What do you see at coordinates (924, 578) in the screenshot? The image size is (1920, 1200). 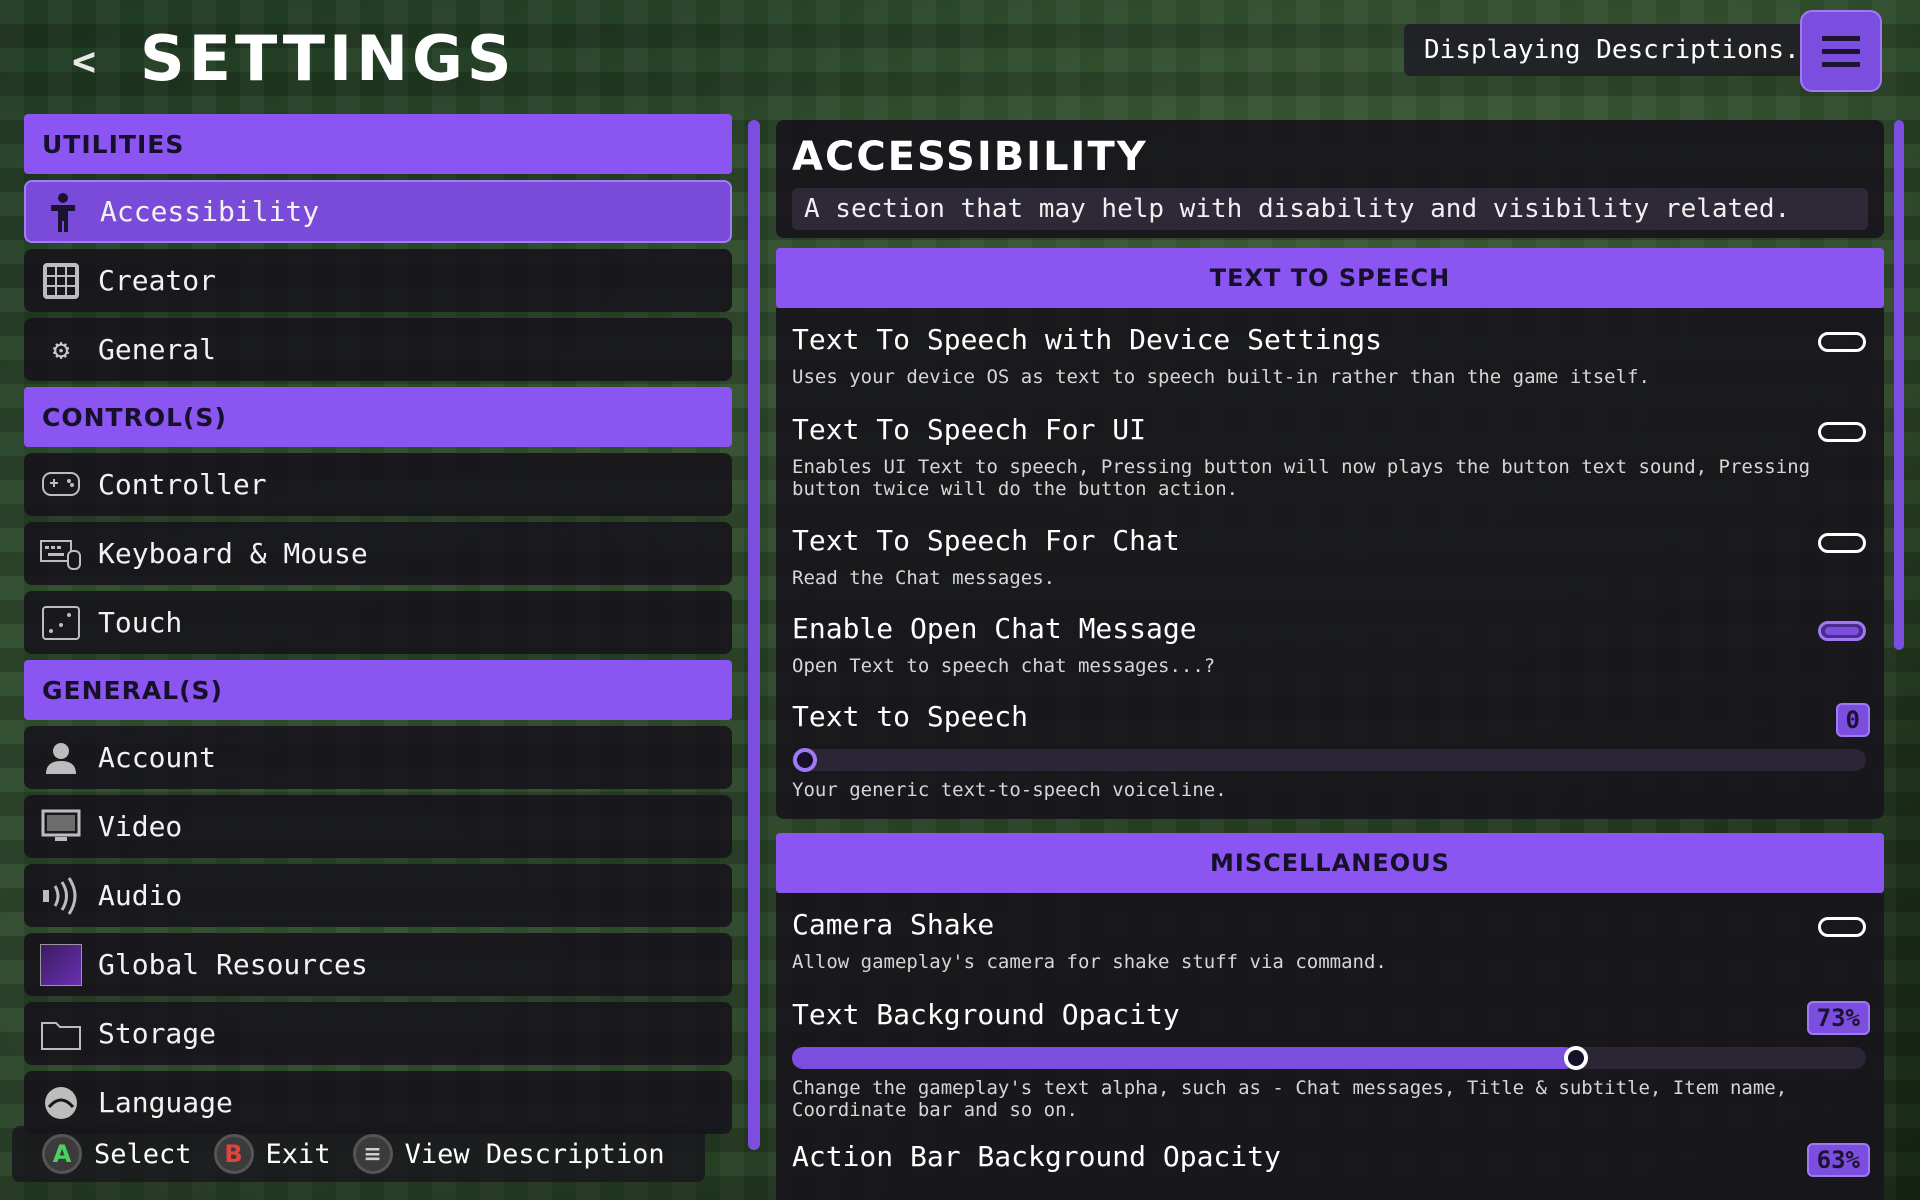 I see `setting-description: Read the Chat messages.` at bounding box center [924, 578].